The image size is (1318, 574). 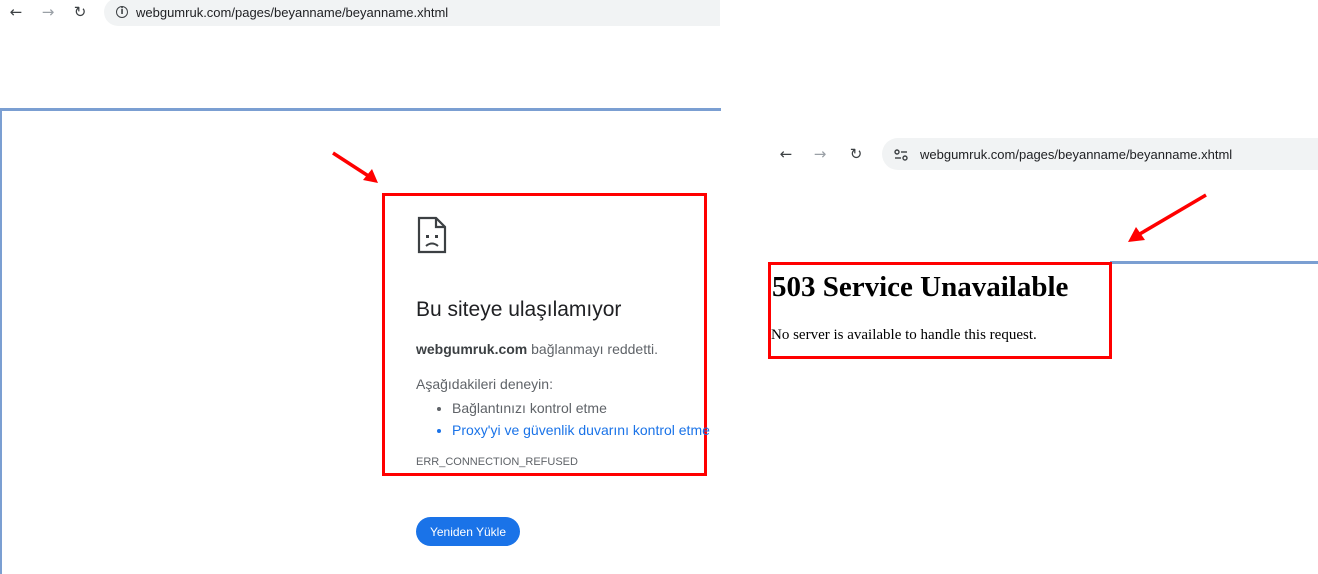 What do you see at coordinates (356, 168) in the screenshot?
I see `red-arrow-annotation-left` at bounding box center [356, 168].